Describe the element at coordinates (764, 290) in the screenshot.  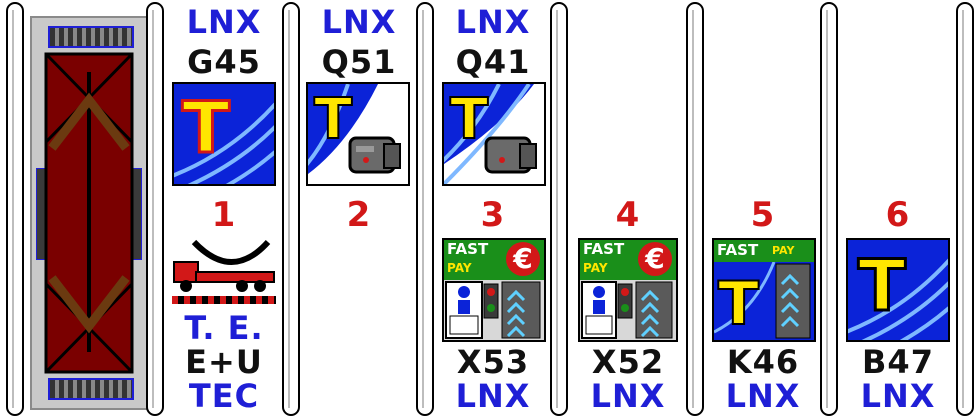
I see `lane-5-fastpay-tile: FAST PAY T` at that location.